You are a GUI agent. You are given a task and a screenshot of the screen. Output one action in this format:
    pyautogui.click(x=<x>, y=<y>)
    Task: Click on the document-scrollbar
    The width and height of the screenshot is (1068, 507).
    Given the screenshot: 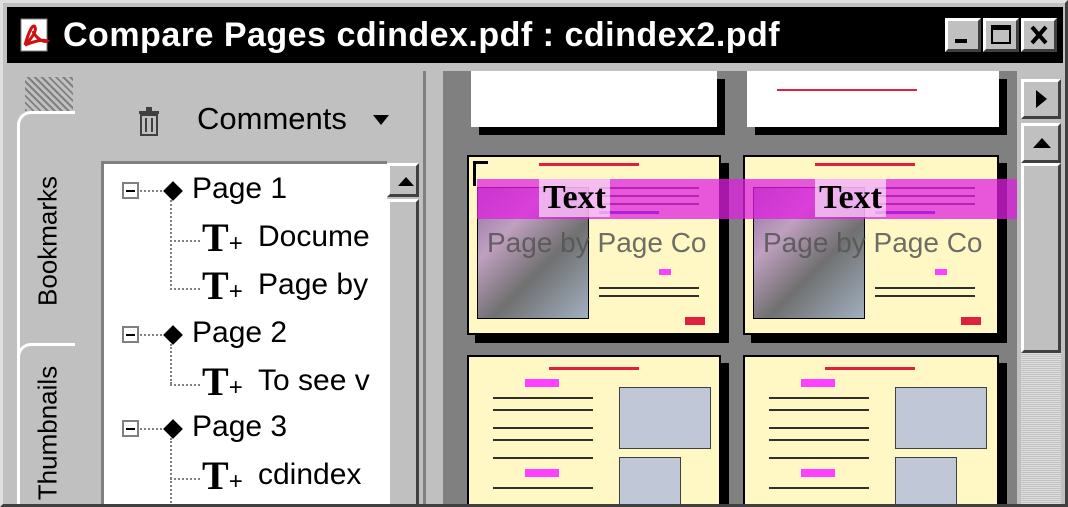 What is the action you would take?
    pyautogui.click(x=1040, y=287)
    